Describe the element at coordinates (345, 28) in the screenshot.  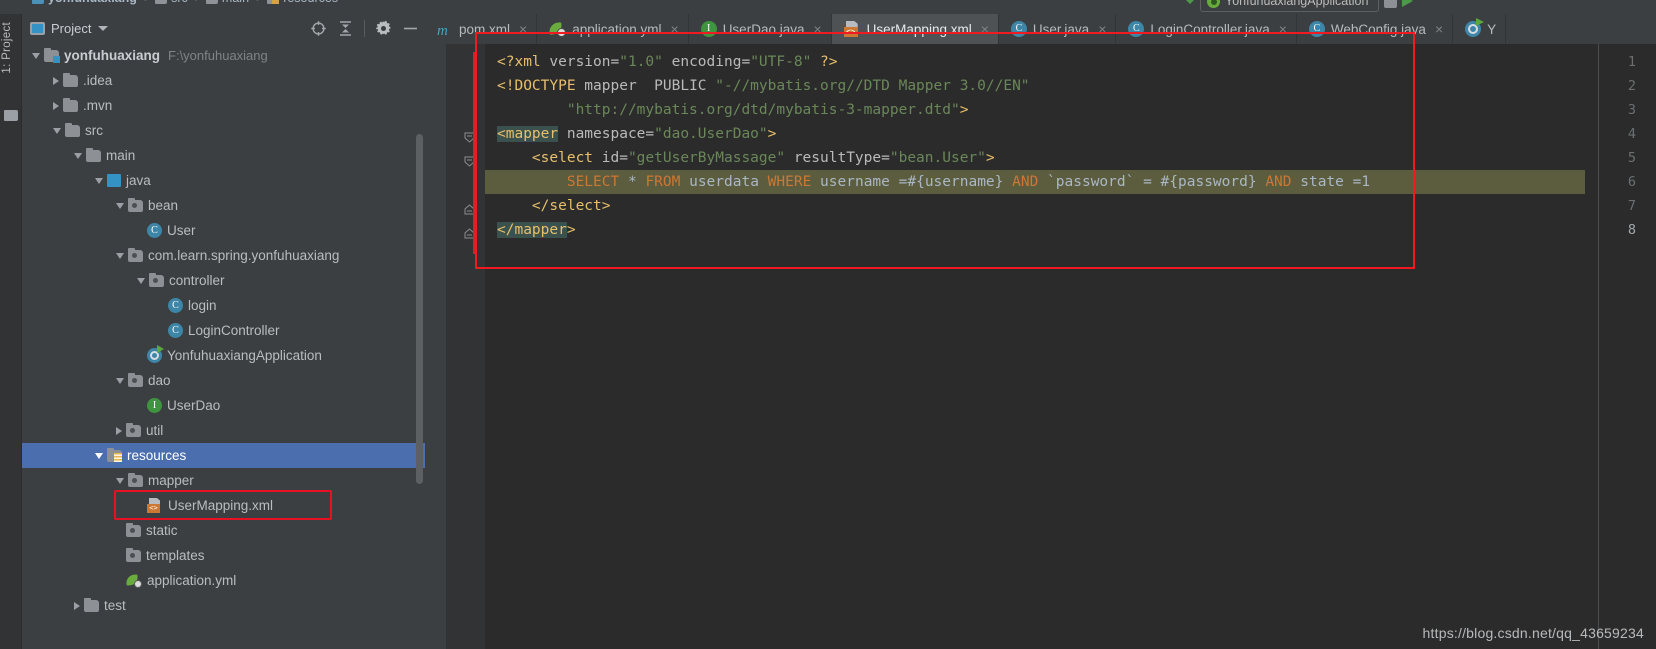
I see `collapse-all-icon` at that location.